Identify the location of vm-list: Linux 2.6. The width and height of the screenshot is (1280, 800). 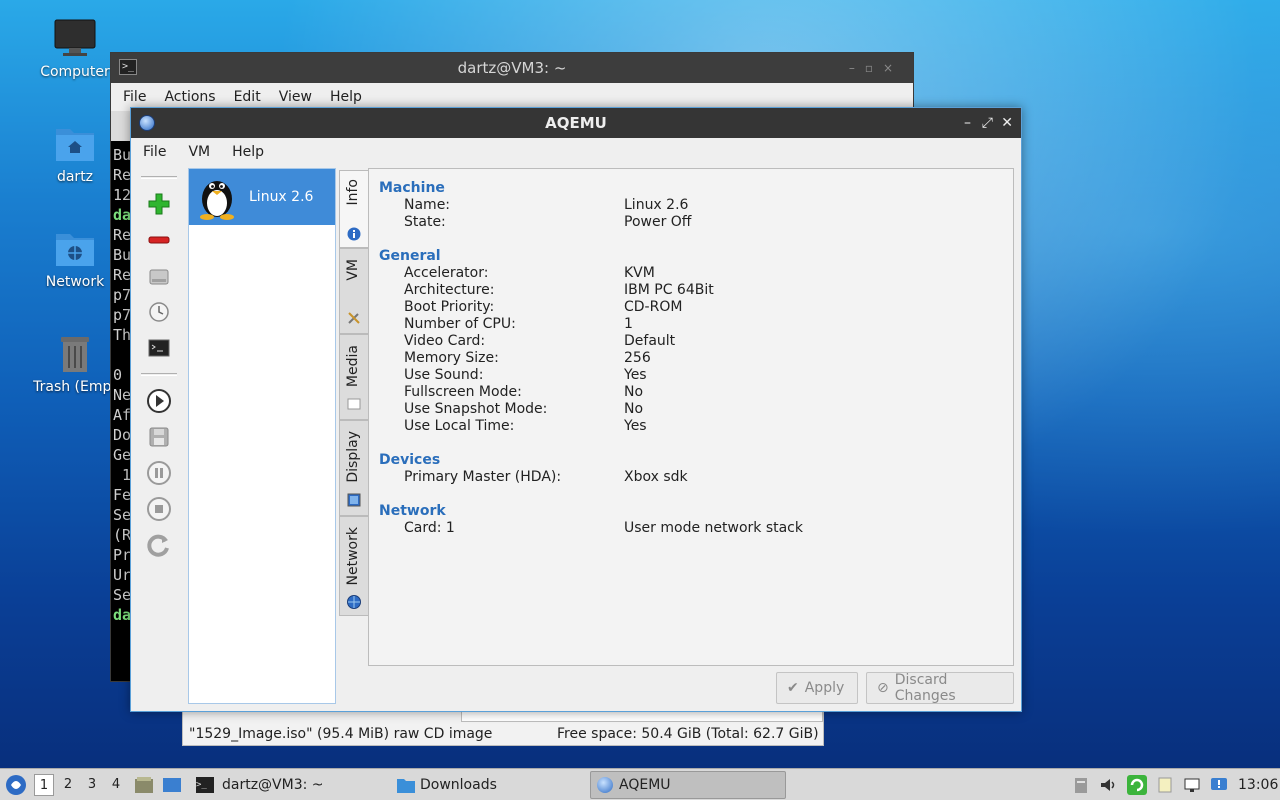
(262, 436).